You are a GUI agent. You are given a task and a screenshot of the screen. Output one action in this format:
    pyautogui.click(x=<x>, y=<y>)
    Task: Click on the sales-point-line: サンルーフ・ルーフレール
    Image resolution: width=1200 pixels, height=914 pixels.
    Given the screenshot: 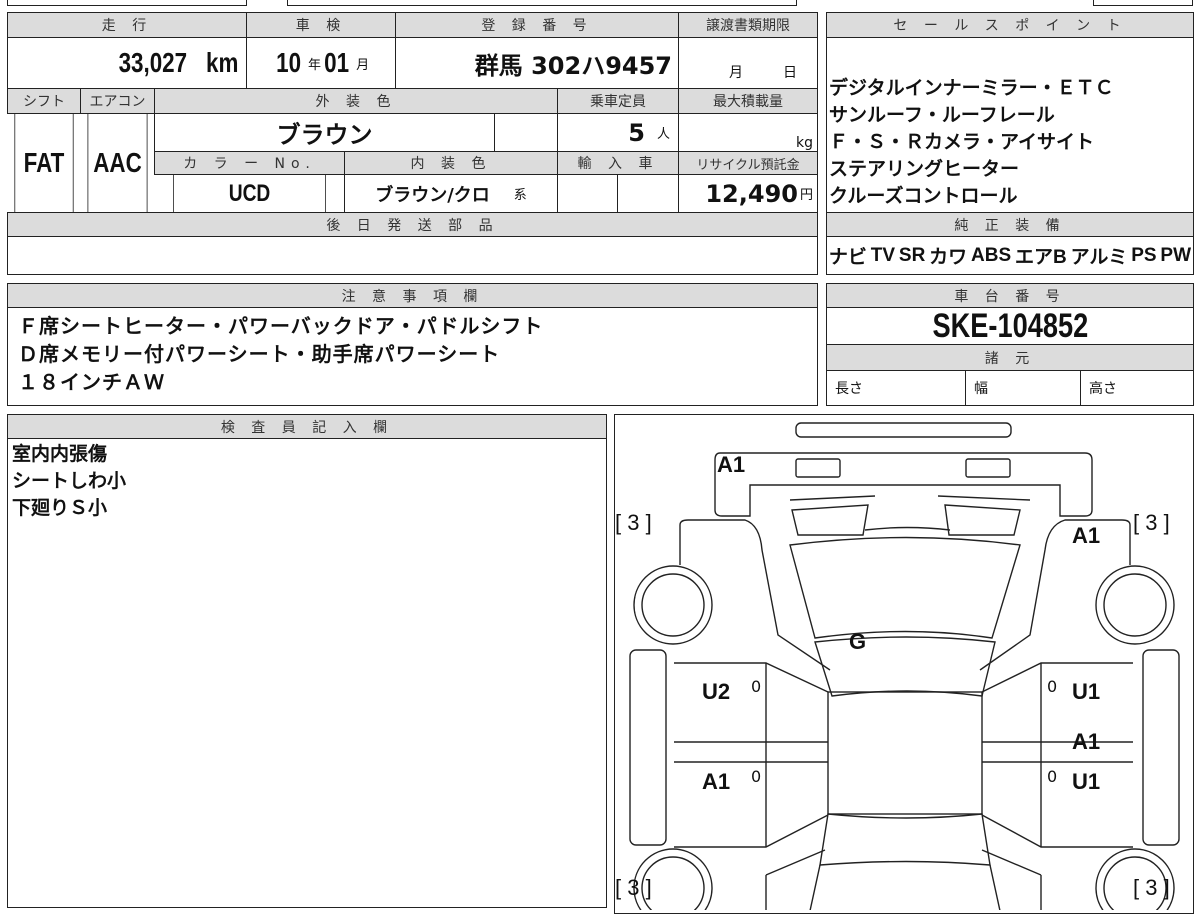 What is the action you would take?
    pyautogui.click(x=942, y=115)
    